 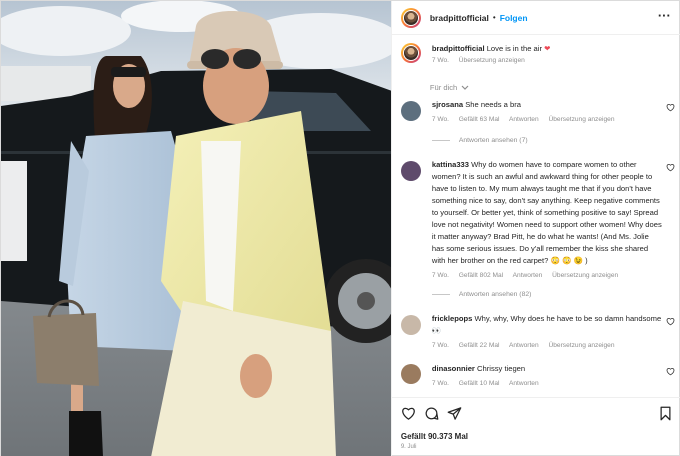 I want to click on fuer-dich-dropdown: Für dich, so click(x=449, y=87).